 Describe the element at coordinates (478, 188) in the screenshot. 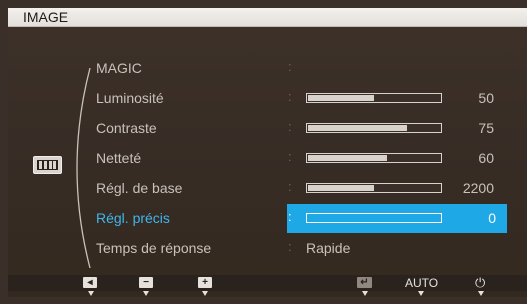

I see `menu-item-value: 2200` at that location.